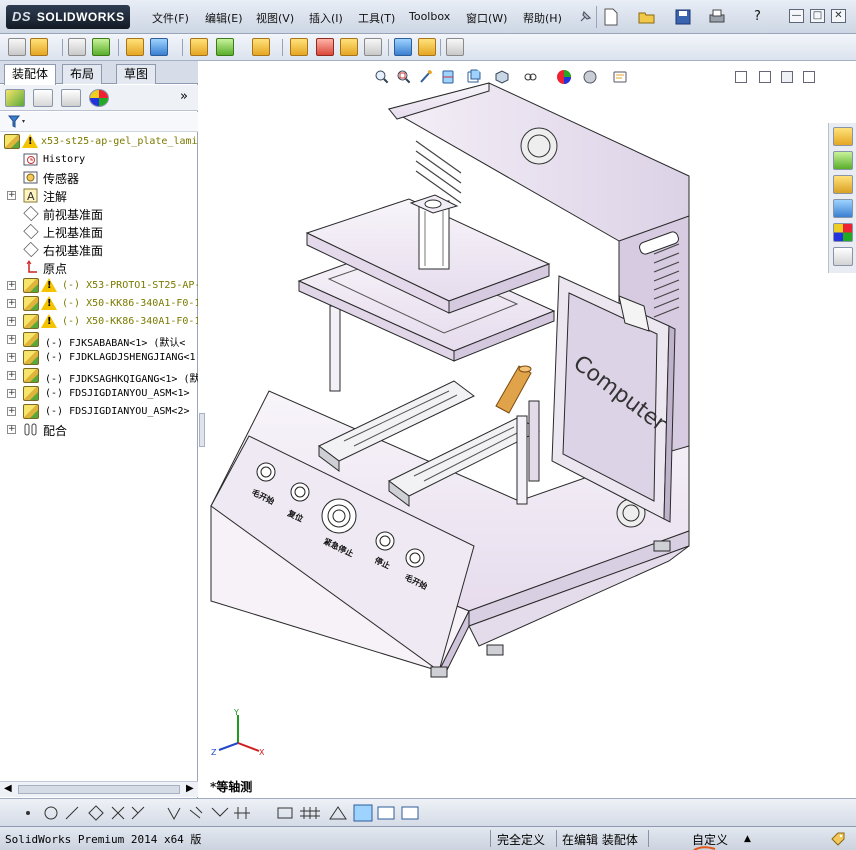  I want to click on tree-item-component: + (-) FJDKLAGDJSHENGJIANG<1, so click(99, 358).